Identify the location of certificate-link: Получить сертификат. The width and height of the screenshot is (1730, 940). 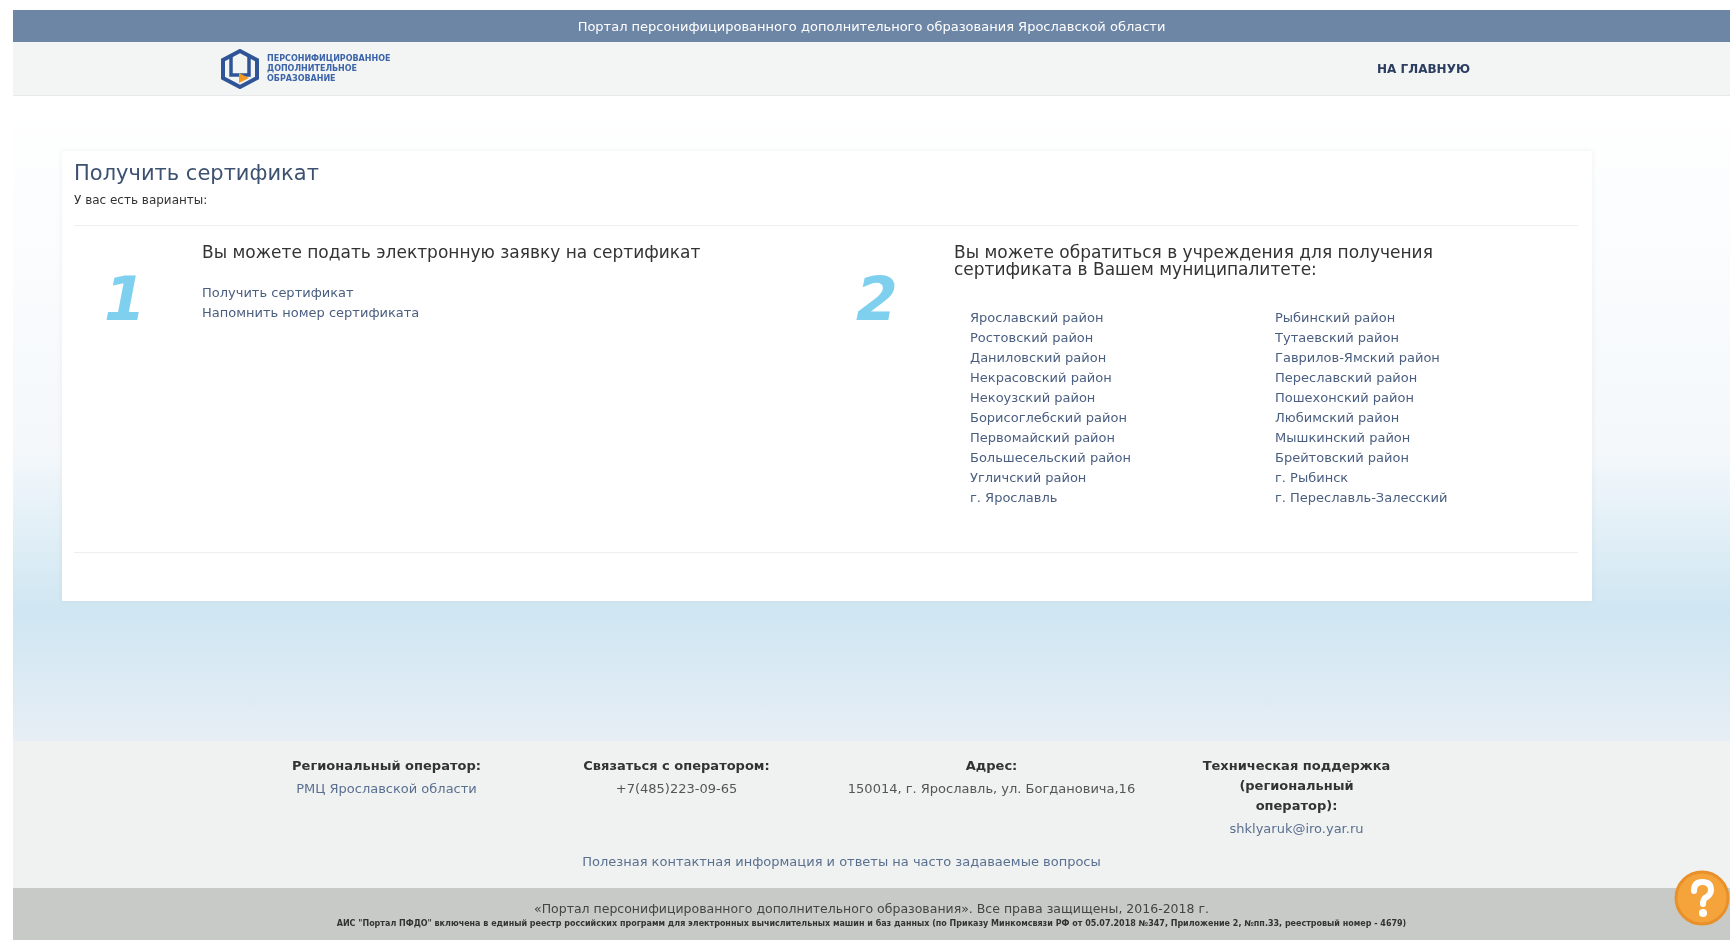
(451, 293).